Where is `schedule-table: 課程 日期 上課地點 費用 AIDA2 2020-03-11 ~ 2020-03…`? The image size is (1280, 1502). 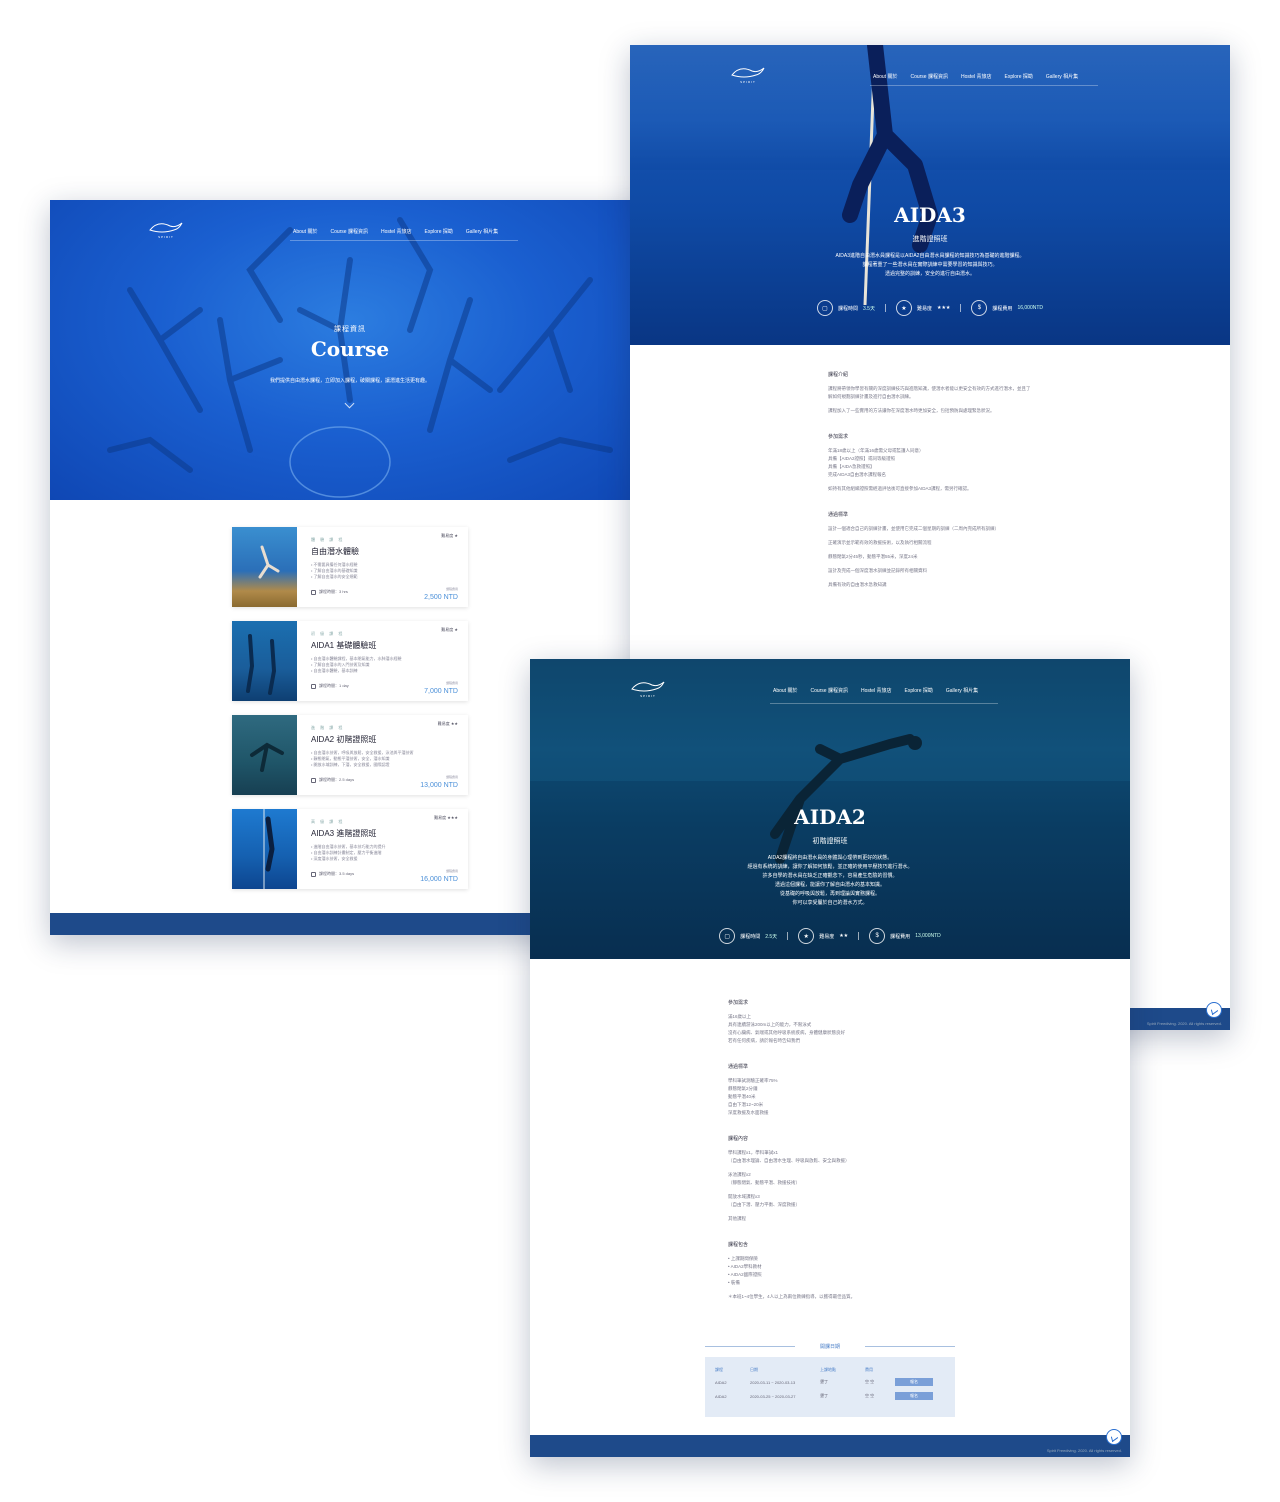 schedule-table: 課程 日期 上課地點 費用 AIDA2 2020-03-11 ~ 2020-03… is located at coordinates (830, 1387).